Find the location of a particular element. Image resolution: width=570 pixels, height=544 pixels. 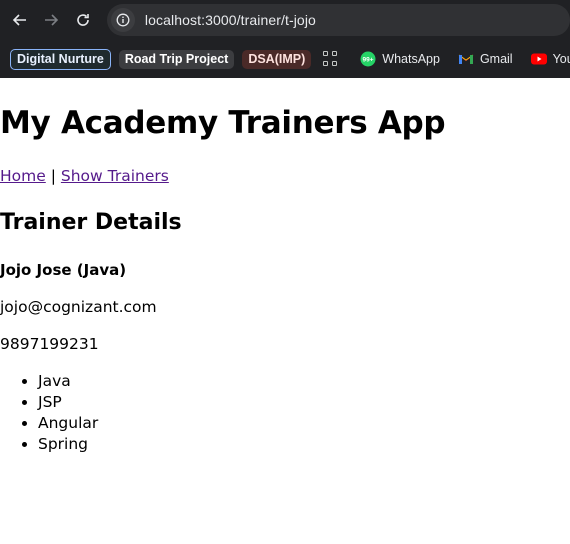

app-title: My Academy Trainers App is located at coordinates (223, 123).